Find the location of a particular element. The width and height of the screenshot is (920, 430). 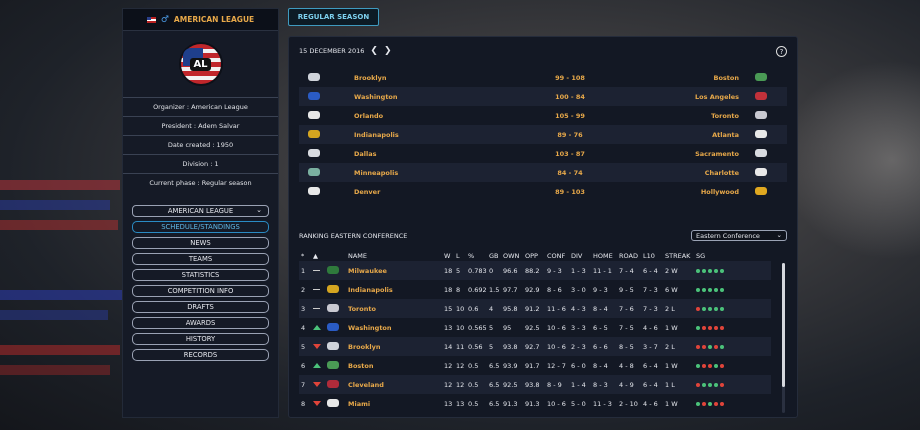

road-cell: 2 - 10 is located at coordinates (628, 403).